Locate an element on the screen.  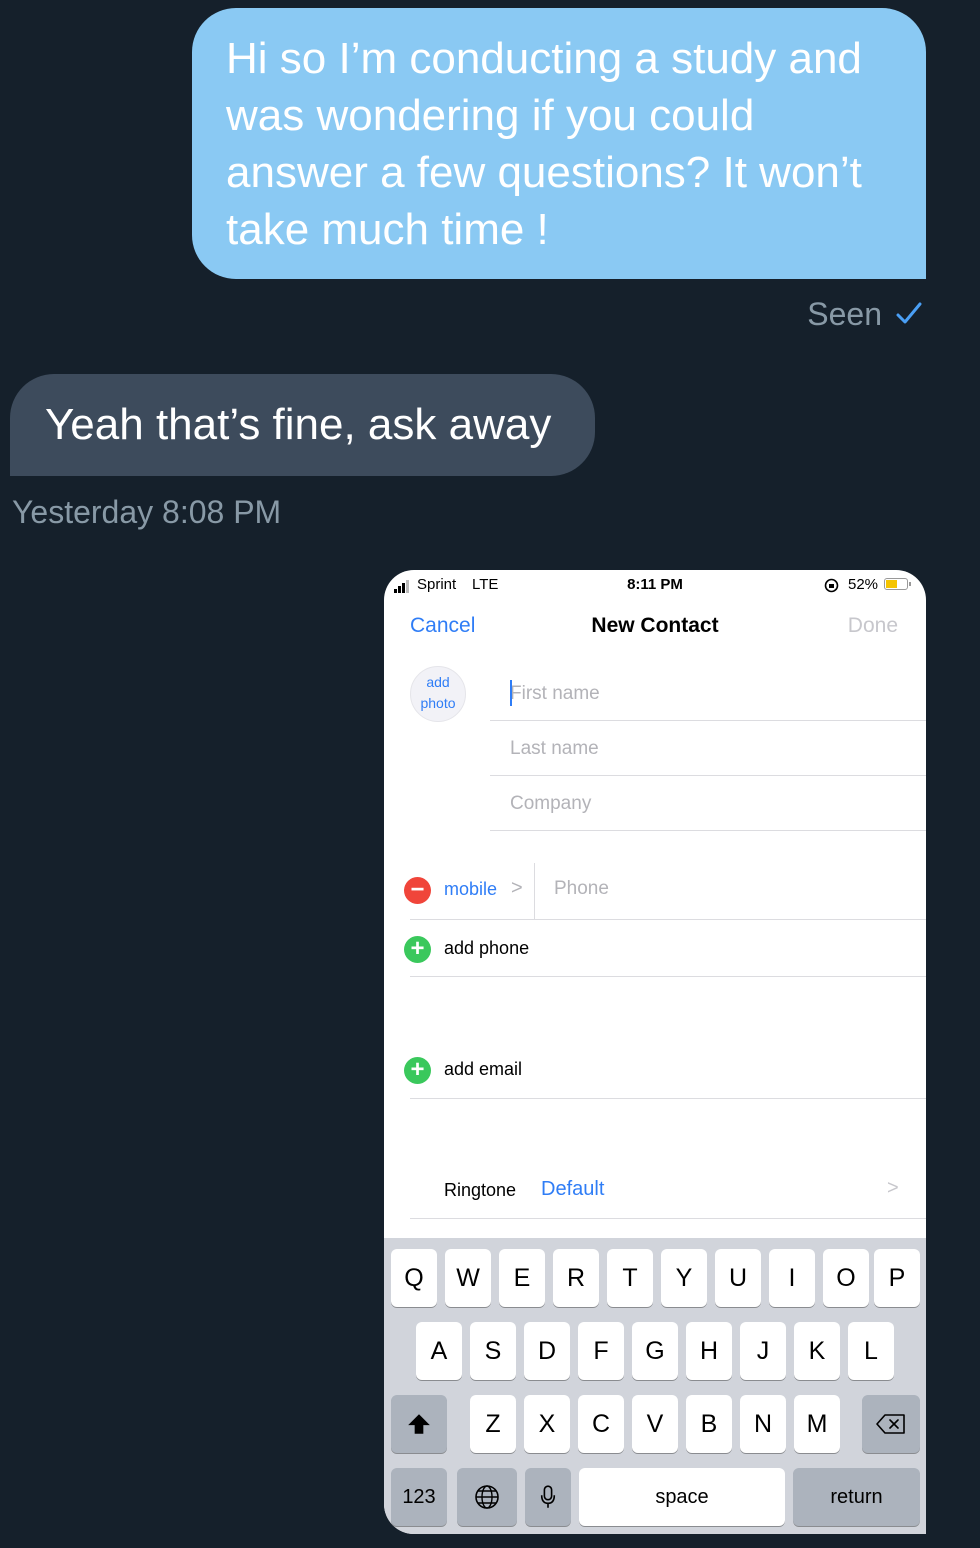
microphone-icon is located at coordinates (548, 1496).